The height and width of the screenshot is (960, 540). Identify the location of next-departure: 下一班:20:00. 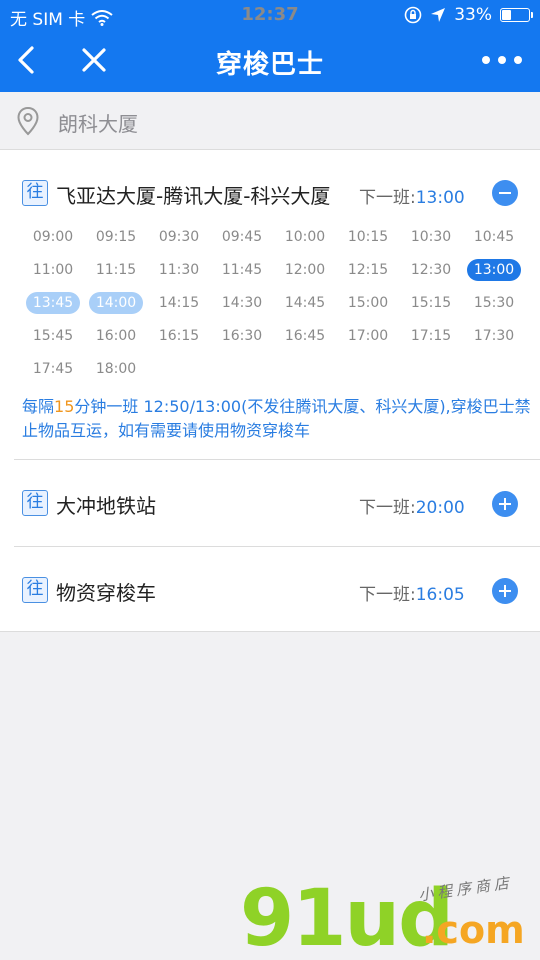
(412, 505).